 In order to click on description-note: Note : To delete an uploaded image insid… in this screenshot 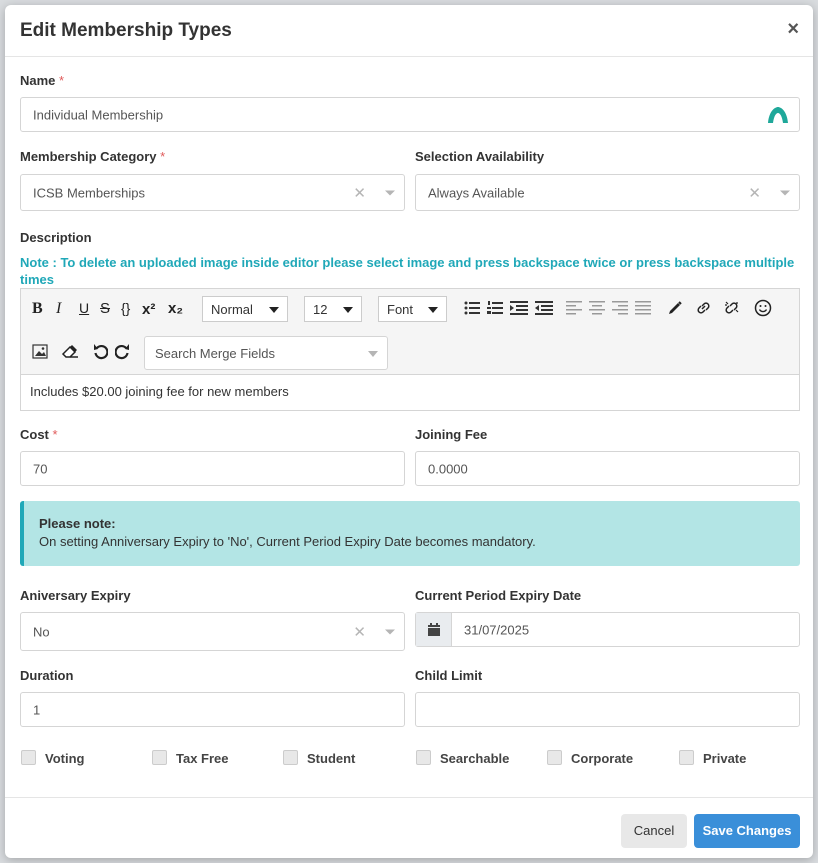, I will do `click(407, 271)`.